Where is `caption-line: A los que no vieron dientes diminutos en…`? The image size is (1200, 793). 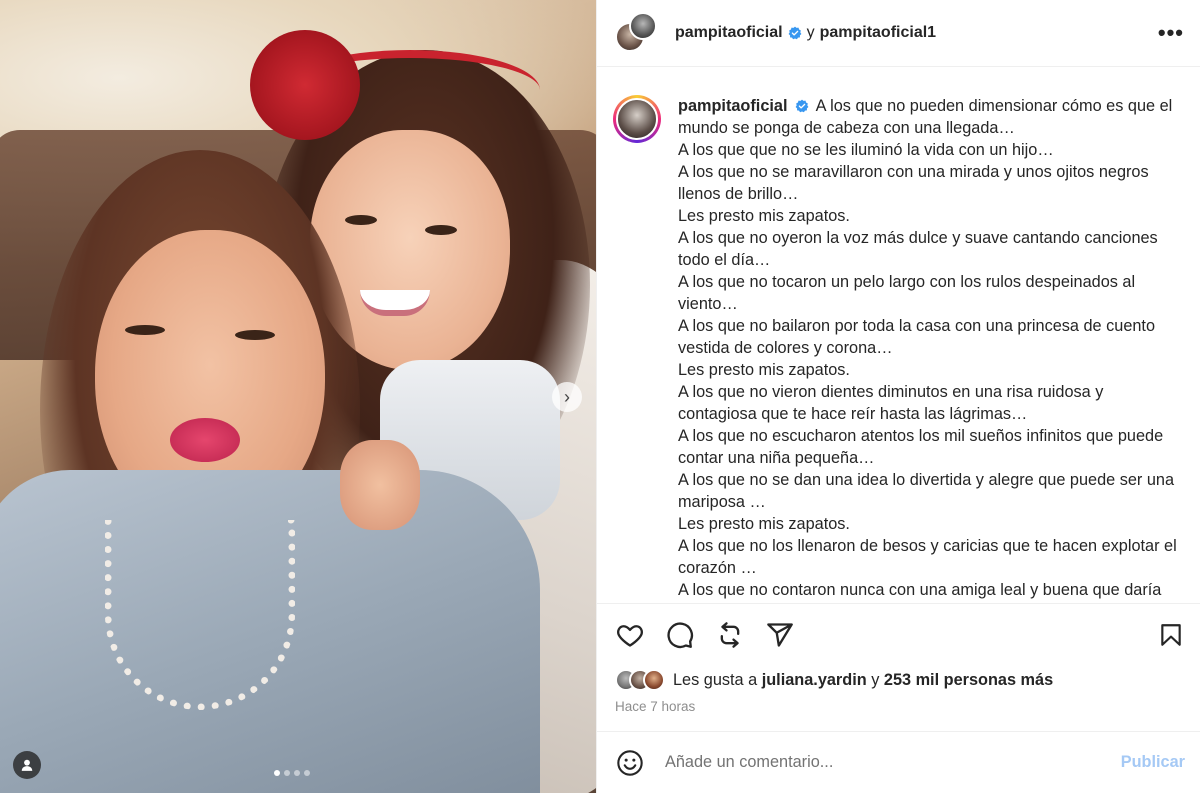 caption-line: A los que no vieron dientes diminutos en… is located at coordinates (891, 403).